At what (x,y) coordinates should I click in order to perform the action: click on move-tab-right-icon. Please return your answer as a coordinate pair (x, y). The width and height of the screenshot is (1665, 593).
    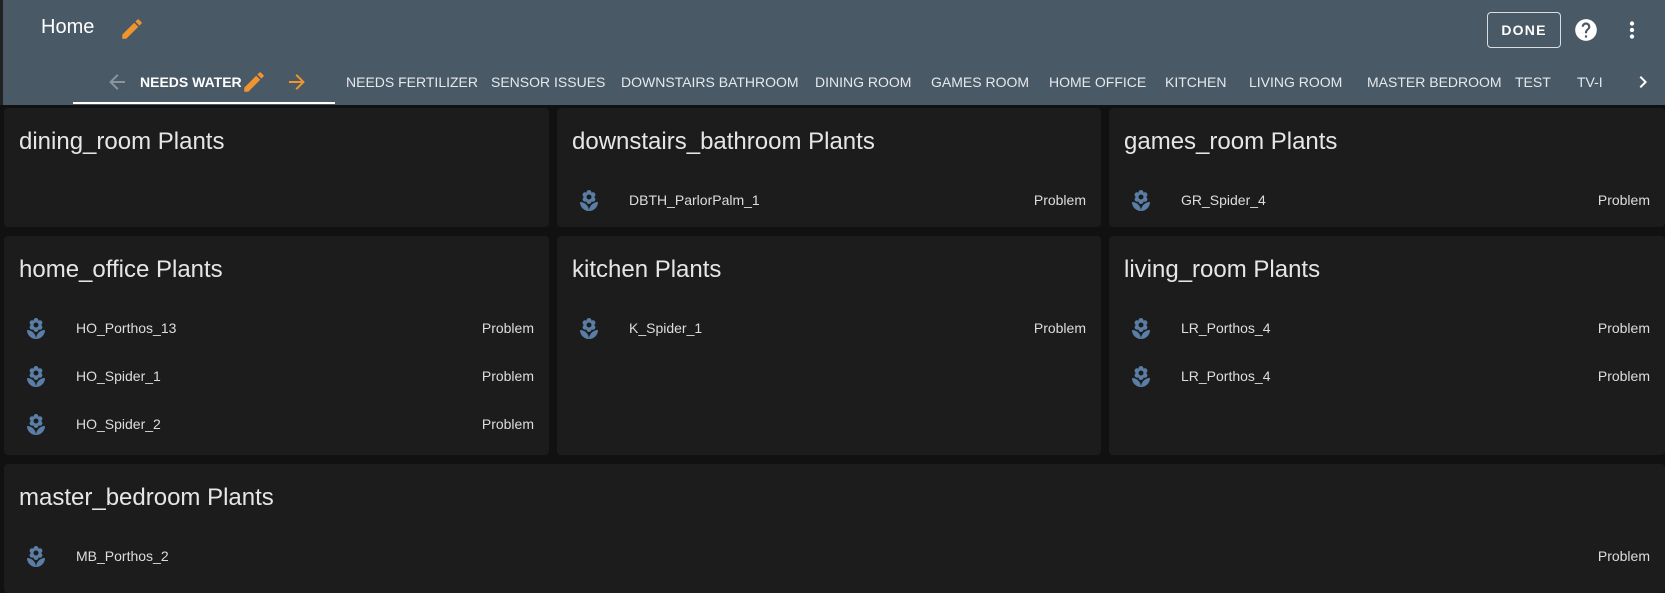
    Looking at the image, I should click on (297, 82).